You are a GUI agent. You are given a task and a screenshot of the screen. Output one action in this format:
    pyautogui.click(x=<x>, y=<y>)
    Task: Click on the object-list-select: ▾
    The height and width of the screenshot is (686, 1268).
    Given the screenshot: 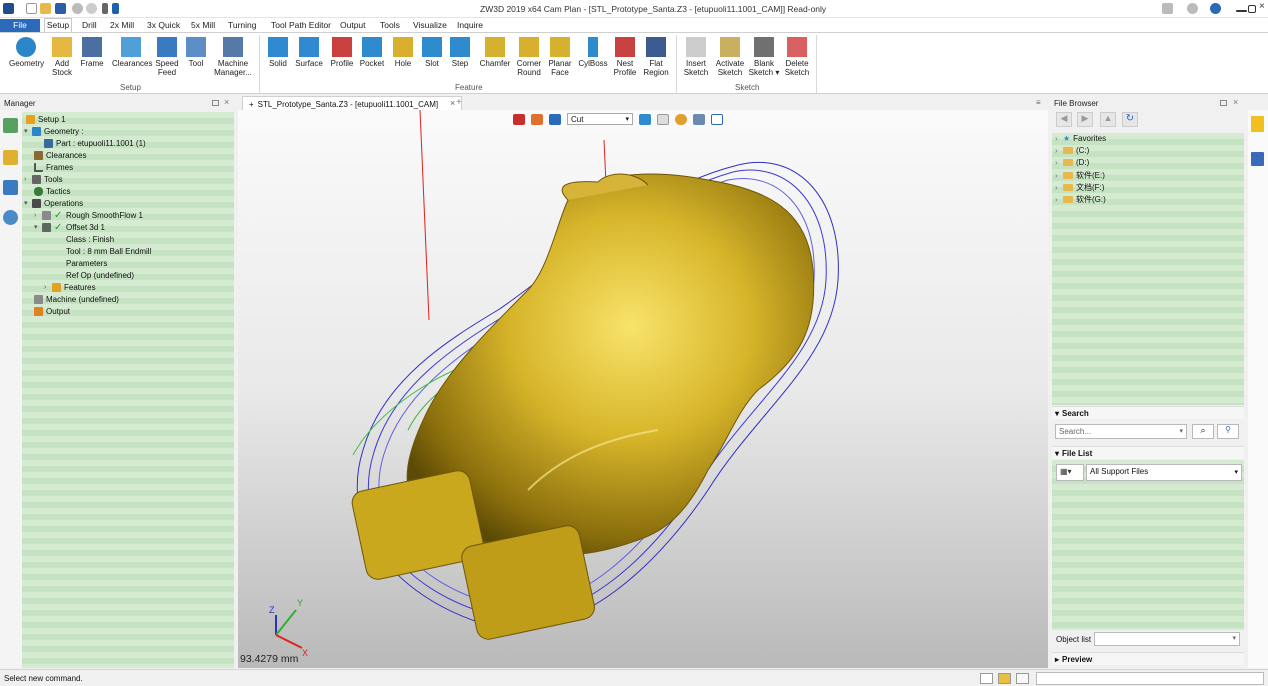 What is the action you would take?
    pyautogui.click(x=1167, y=639)
    